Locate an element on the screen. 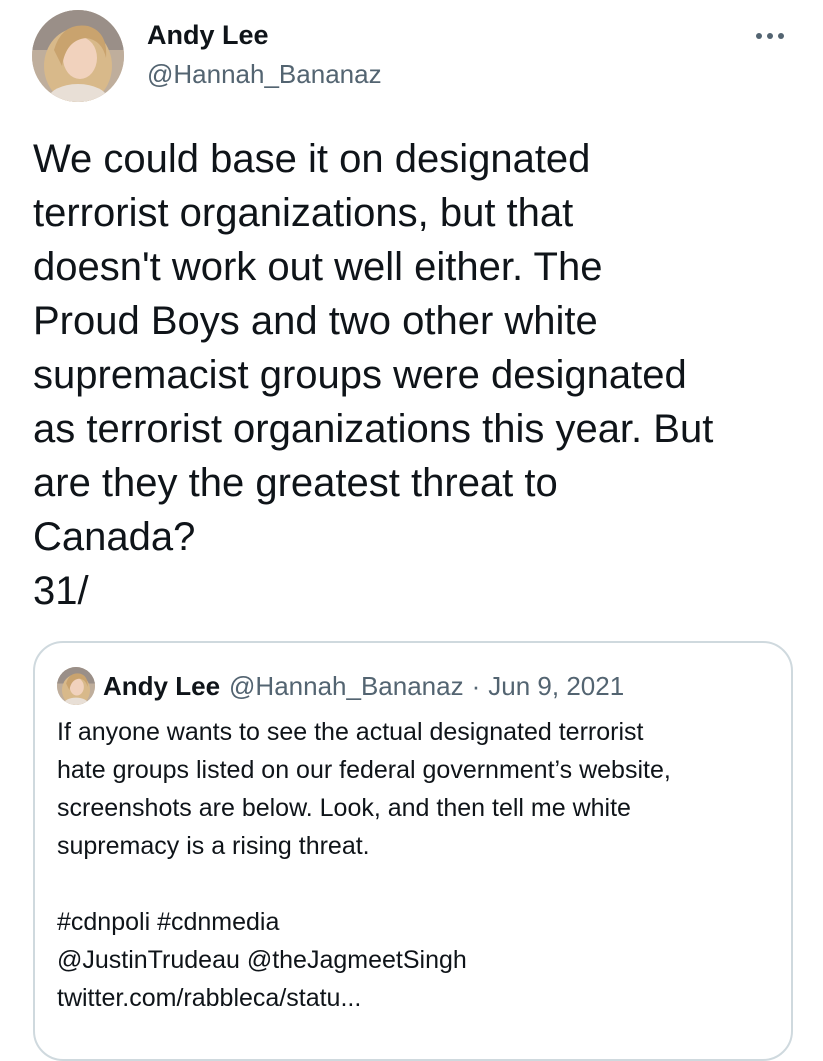  quoted-author-name: Andy Lee is located at coordinates (162, 686).